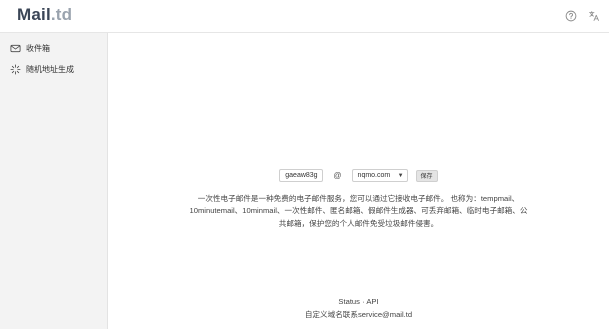  What do you see at coordinates (53, 48) in the screenshot?
I see `sidebar-item-inbox: 收件箱` at bounding box center [53, 48].